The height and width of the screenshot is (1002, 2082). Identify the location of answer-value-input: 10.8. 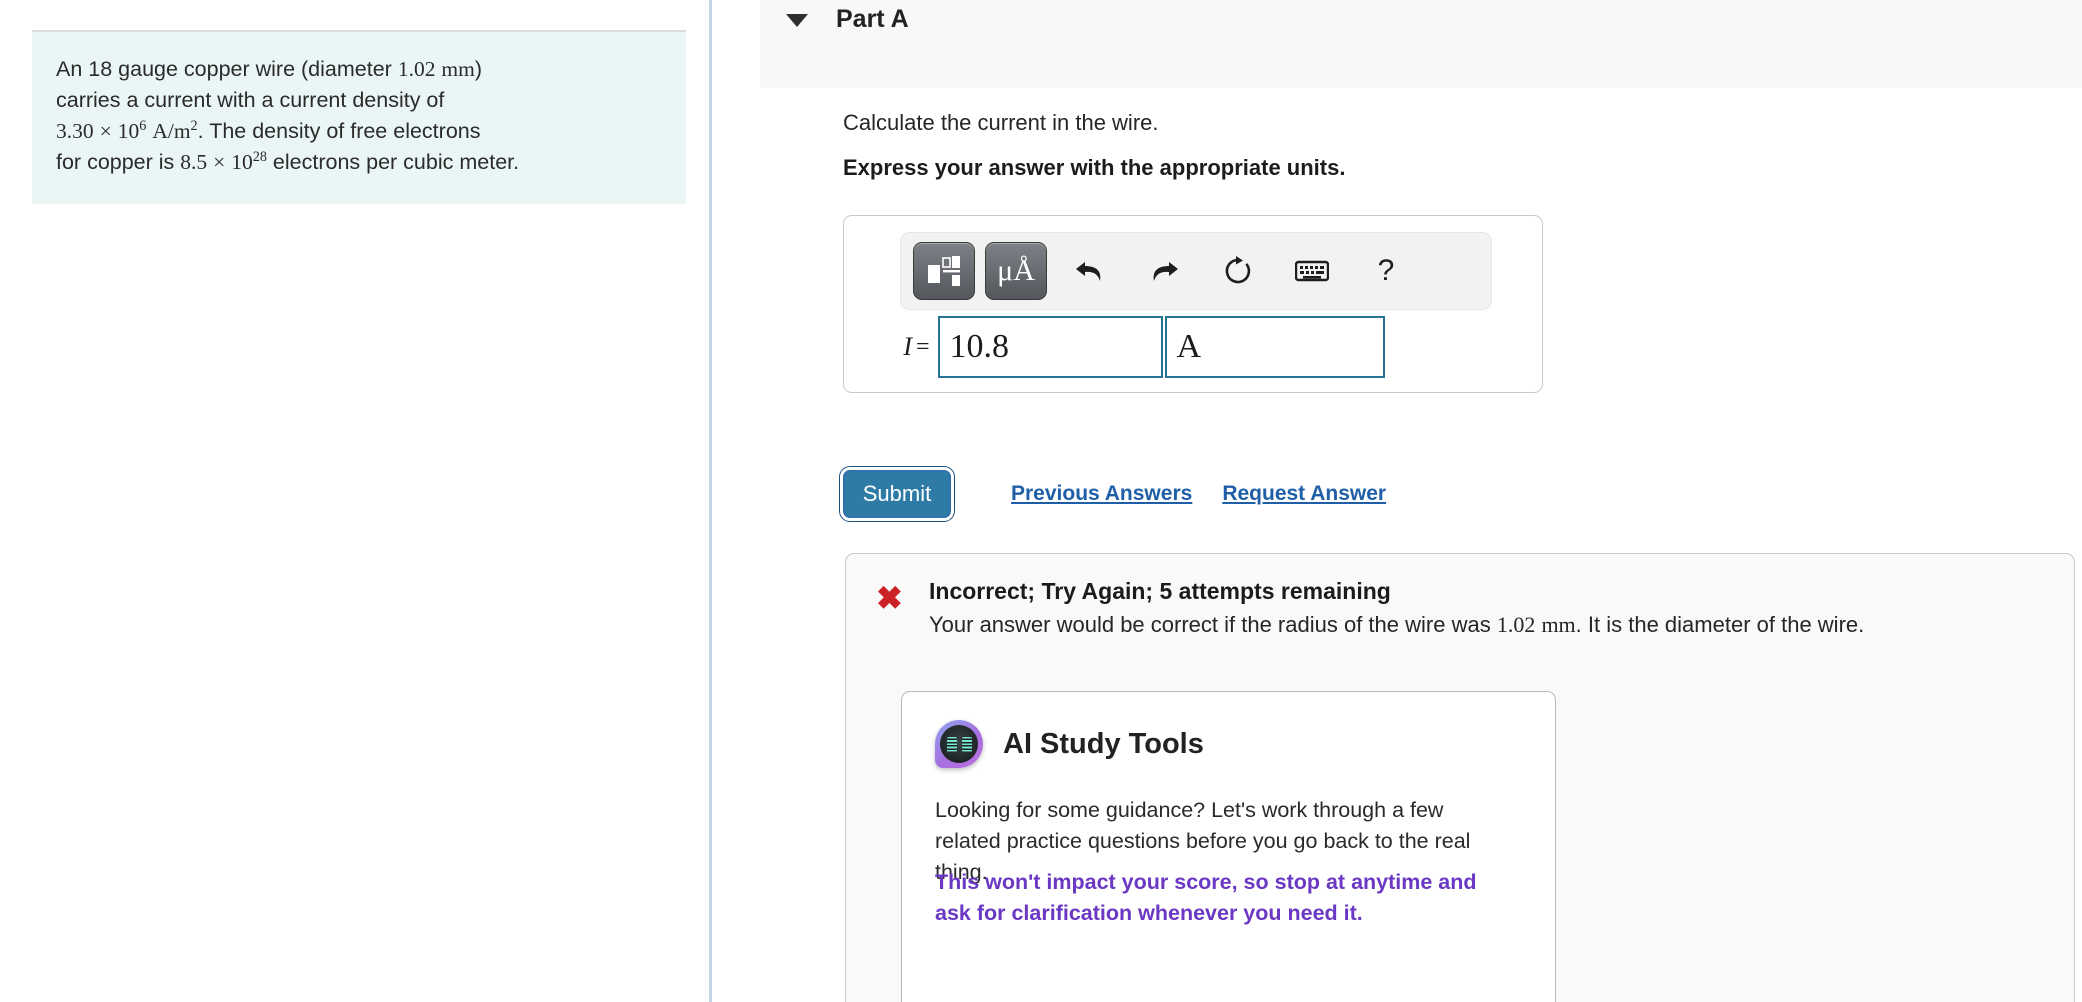
(1050, 347).